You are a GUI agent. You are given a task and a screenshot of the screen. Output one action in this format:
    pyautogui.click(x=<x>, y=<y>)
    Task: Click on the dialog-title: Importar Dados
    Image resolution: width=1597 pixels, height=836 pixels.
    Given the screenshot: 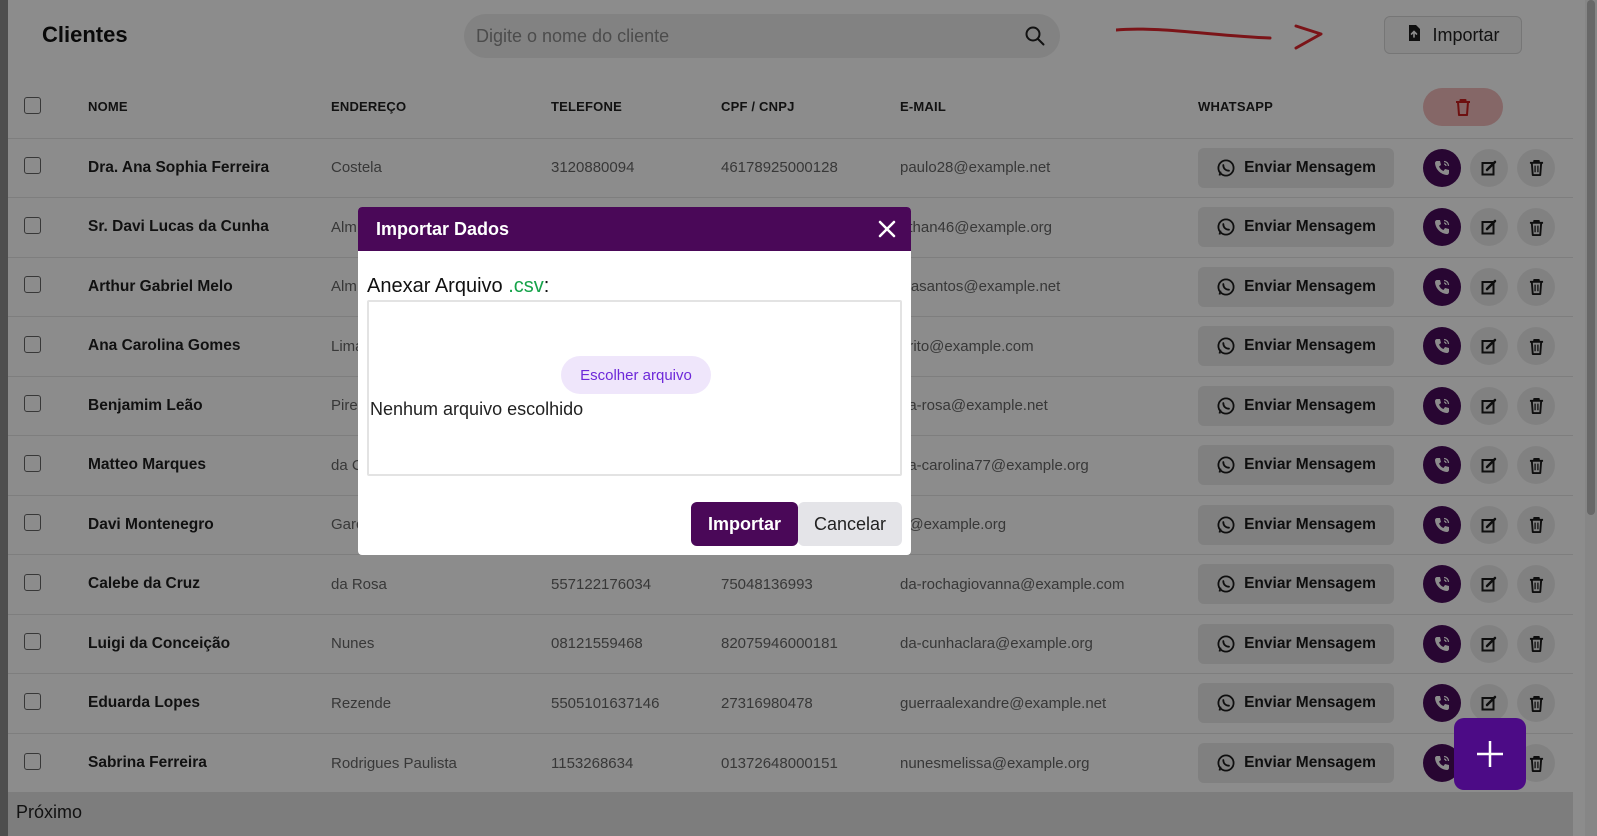 What is the action you would take?
    pyautogui.click(x=443, y=228)
    